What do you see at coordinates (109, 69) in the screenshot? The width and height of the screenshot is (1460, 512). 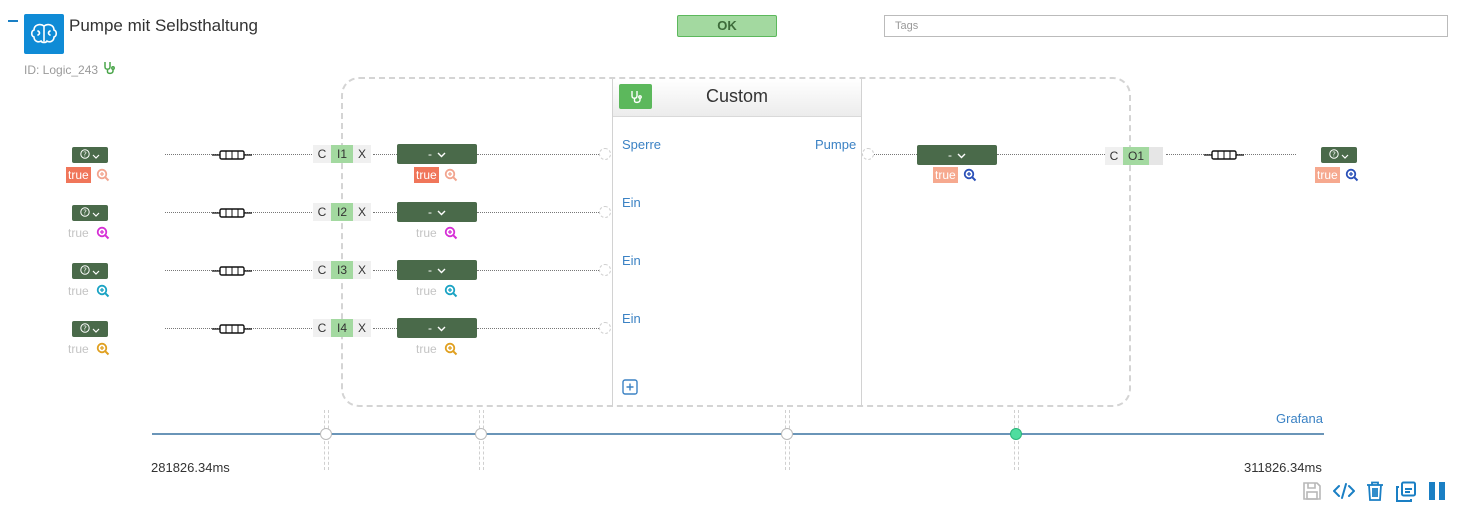 I see `stethoscope-icon` at bounding box center [109, 69].